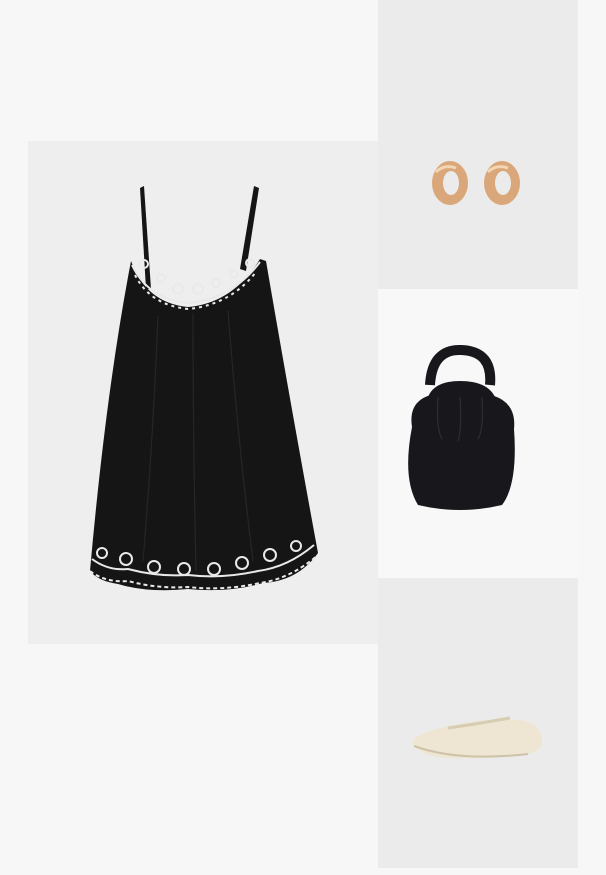 This screenshot has height=875, width=606. I want to click on earring-left, so click(450, 183).